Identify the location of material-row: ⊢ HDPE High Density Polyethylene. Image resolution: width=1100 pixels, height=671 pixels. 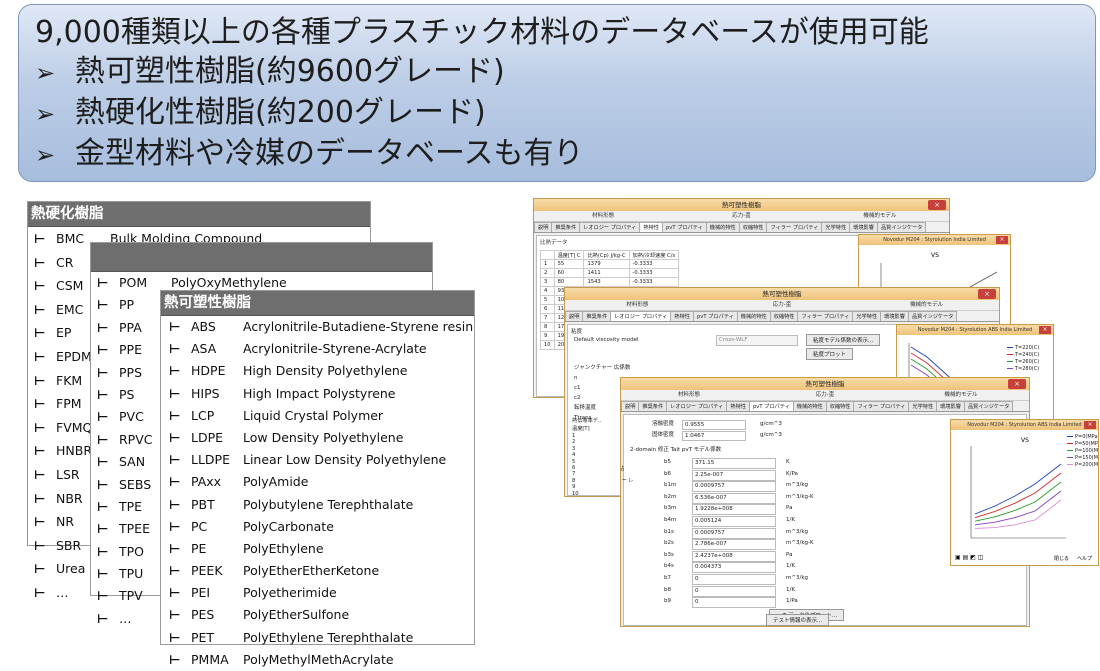
(317, 371).